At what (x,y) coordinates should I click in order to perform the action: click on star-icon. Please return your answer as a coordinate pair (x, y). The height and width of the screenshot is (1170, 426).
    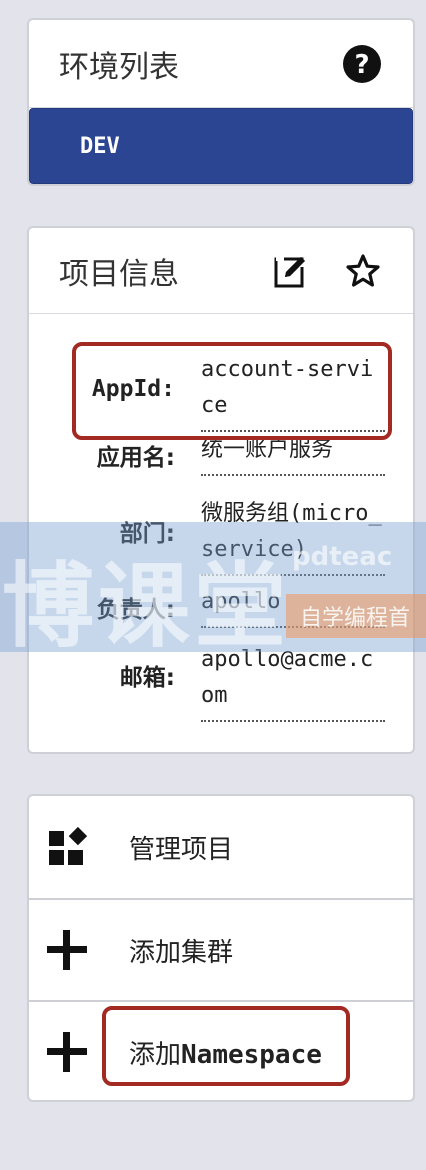
    Looking at the image, I should click on (363, 271).